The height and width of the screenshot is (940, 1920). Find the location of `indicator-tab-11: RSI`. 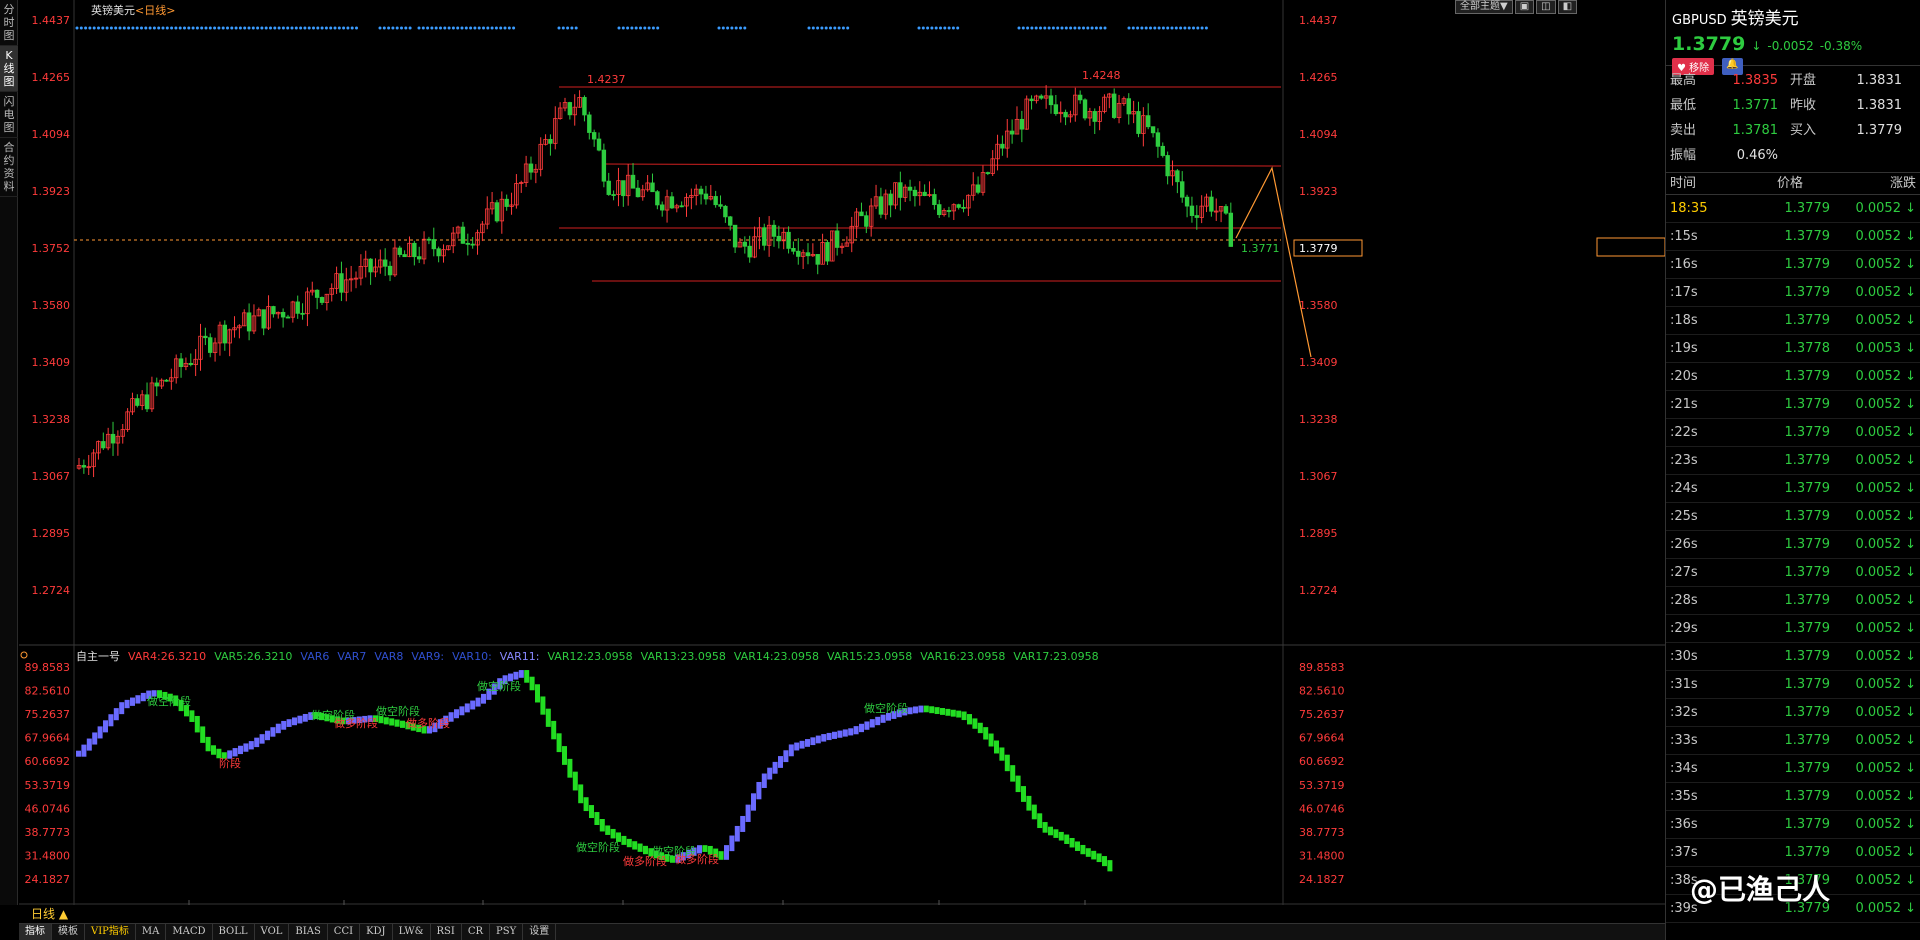

indicator-tab-11: RSI is located at coordinates (446, 932).